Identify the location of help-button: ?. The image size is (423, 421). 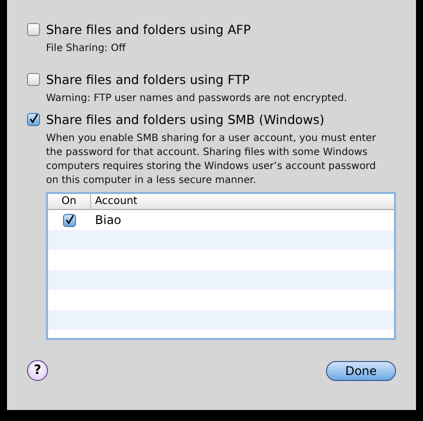
(37, 370).